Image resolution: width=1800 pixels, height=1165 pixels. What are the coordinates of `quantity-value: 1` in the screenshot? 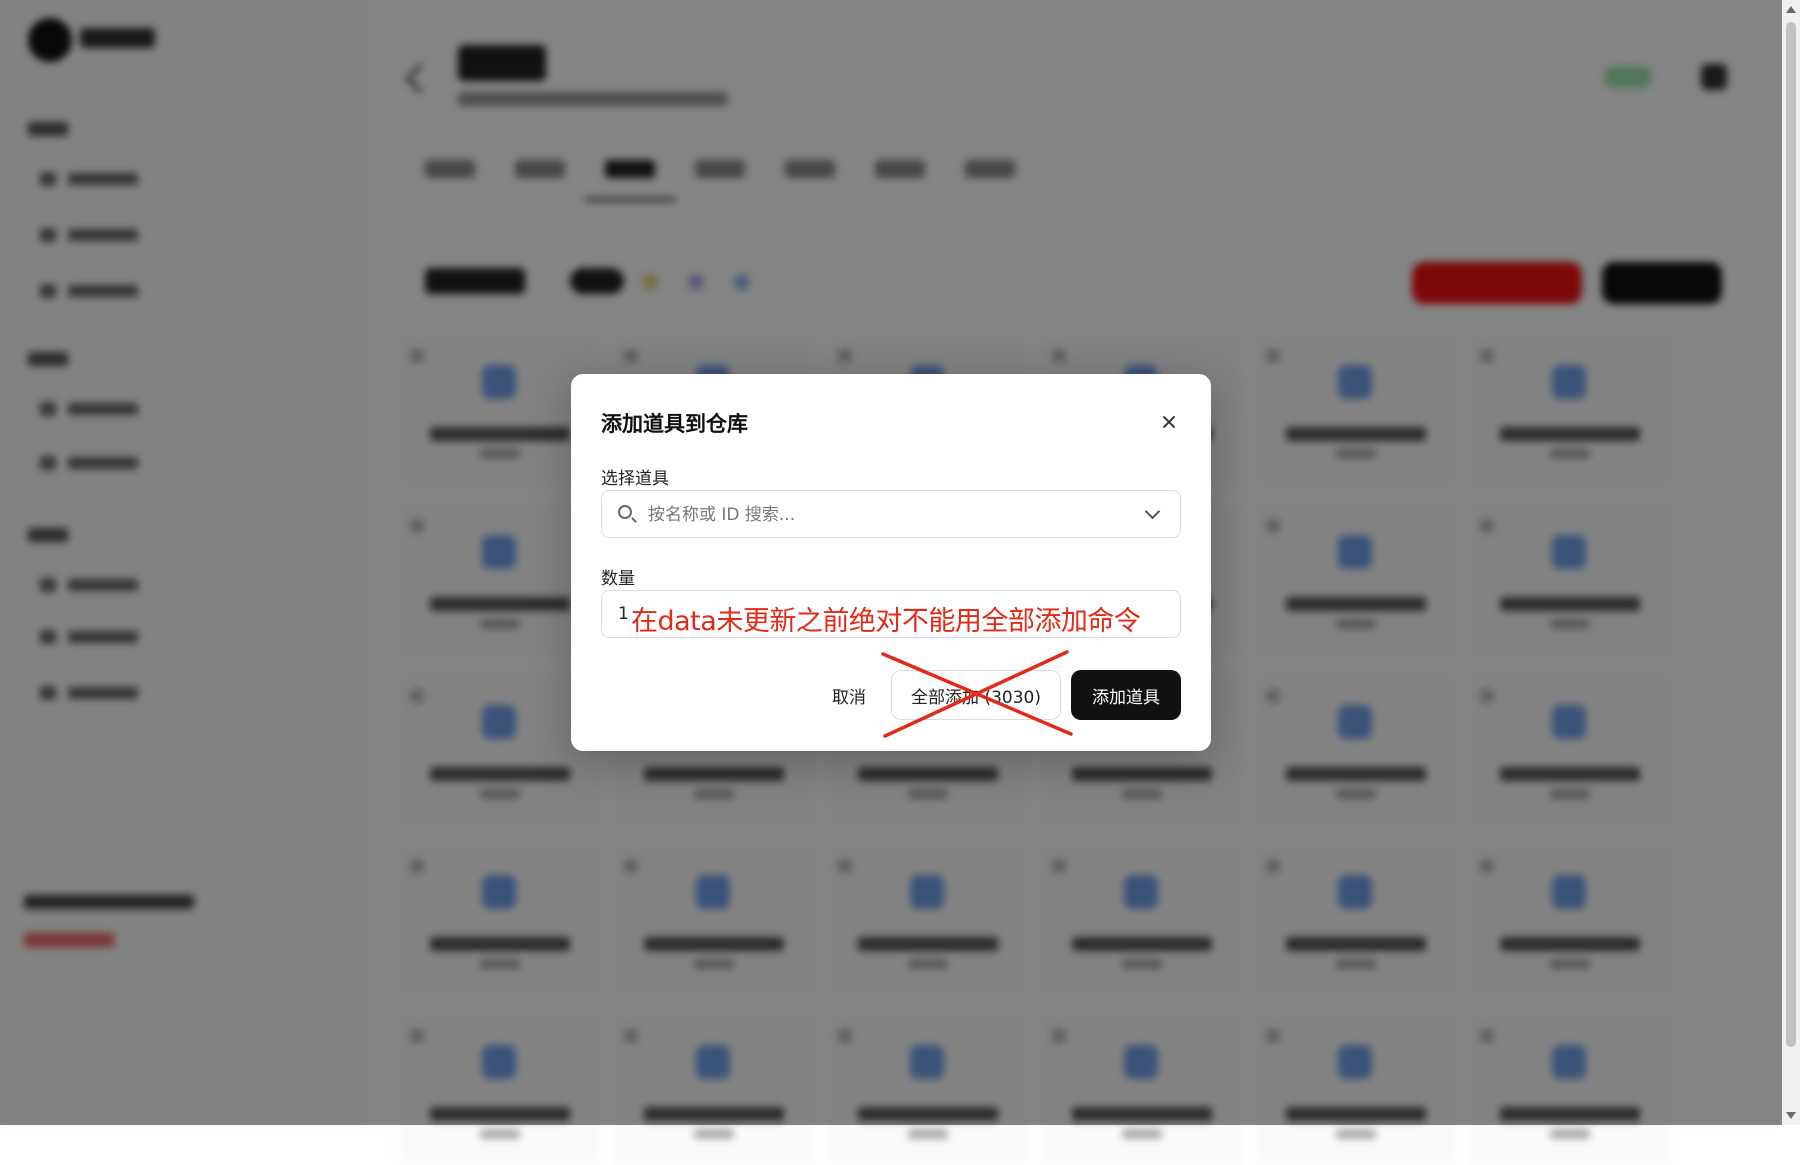 It's located at (623, 614).